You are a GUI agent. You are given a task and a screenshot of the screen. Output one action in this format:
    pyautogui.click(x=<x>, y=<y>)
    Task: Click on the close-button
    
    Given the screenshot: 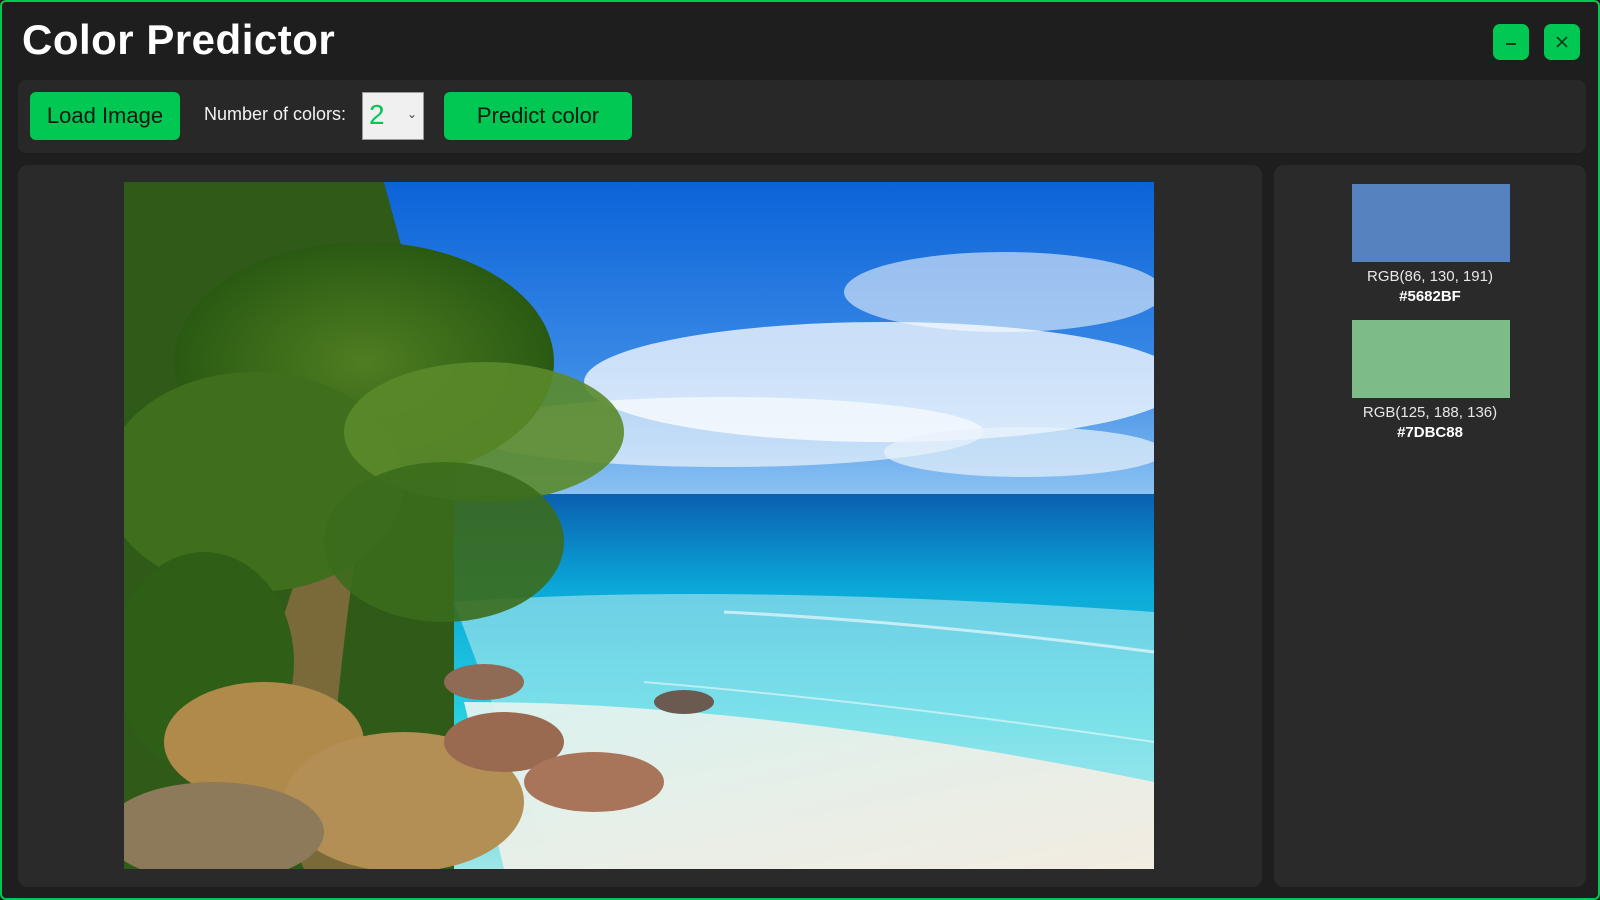 What is the action you would take?
    pyautogui.click(x=1562, y=42)
    